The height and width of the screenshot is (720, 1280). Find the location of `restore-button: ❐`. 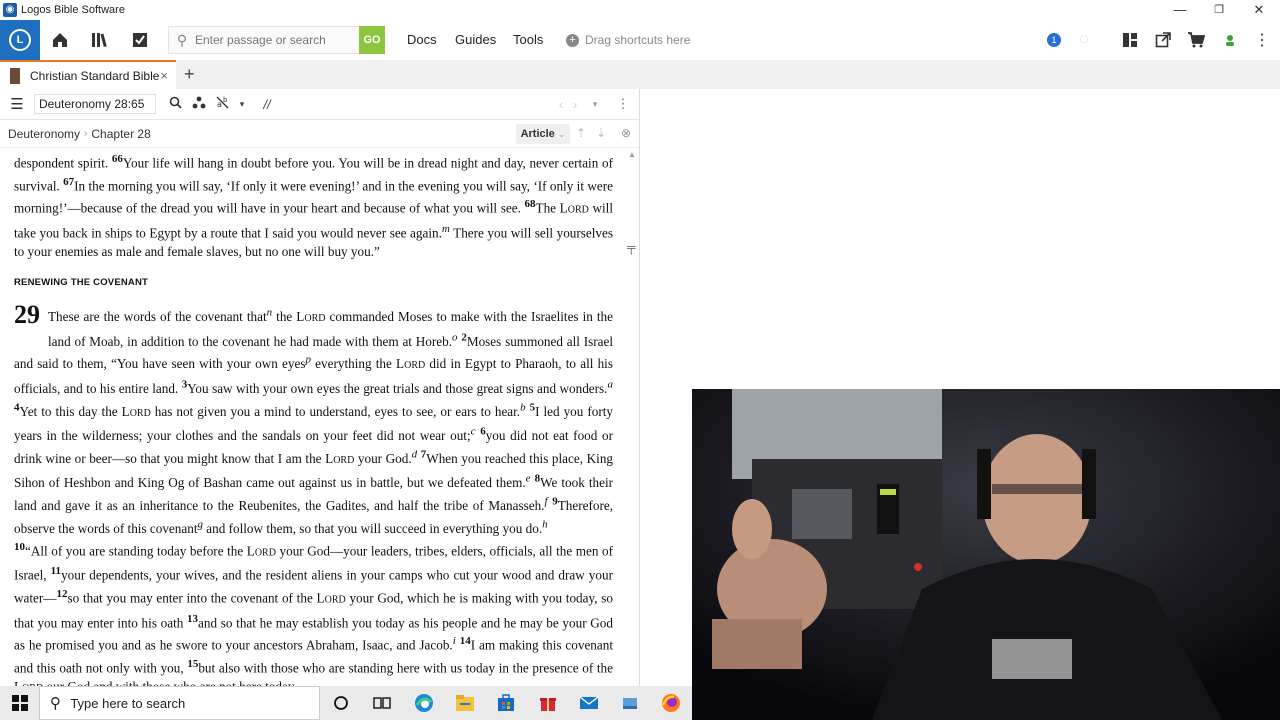

restore-button: ❐ is located at coordinates (1219, 10).